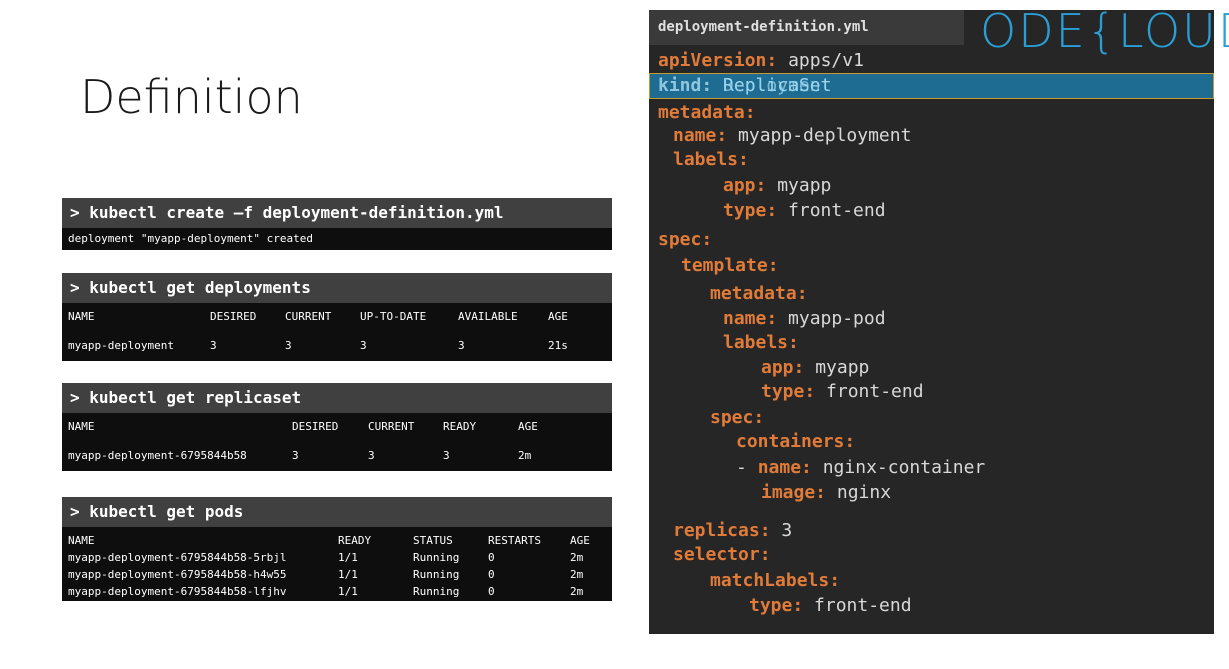  What do you see at coordinates (718, 60) in the screenshot?
I see `yaml-key: apiVersion:` at bounding box center [718, 60].